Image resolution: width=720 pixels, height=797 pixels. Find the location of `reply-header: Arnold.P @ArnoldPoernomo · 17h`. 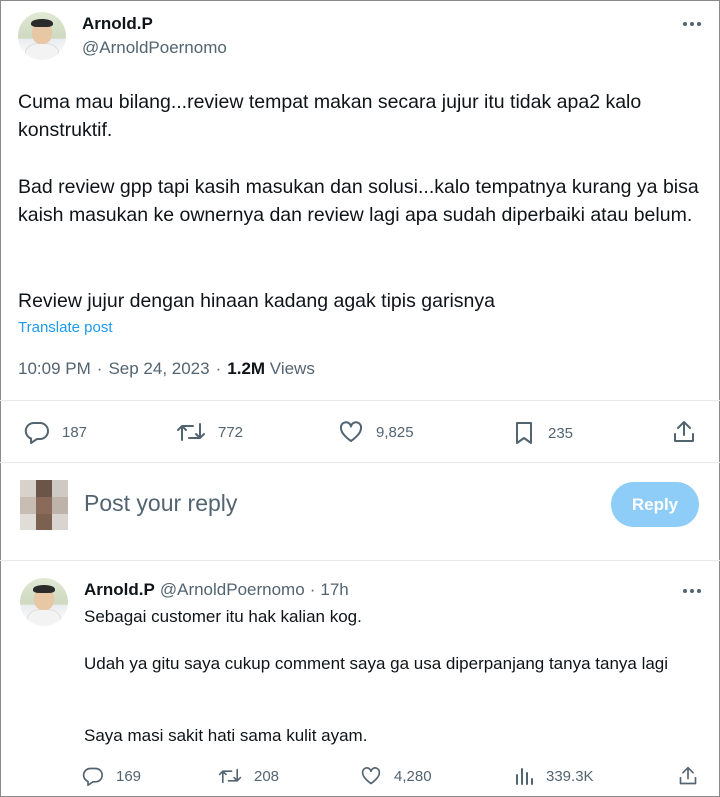

reply-header: Arnold.P @ArnoldPoernomo · 17h is located at coordinates (216, 590).